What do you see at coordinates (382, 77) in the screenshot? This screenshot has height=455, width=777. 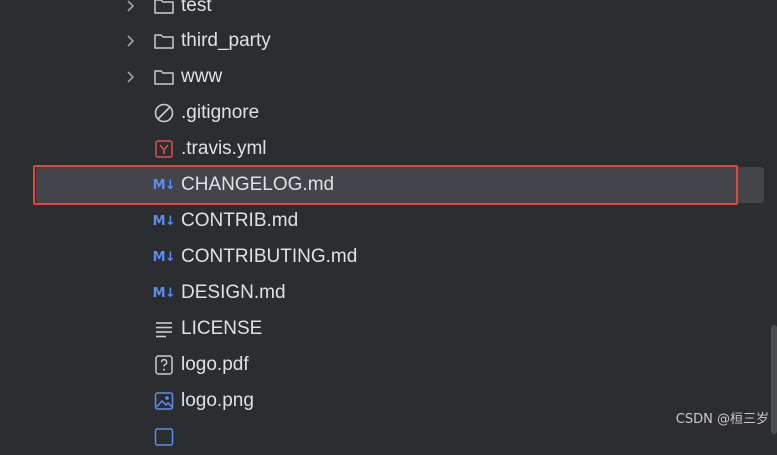 I see `tree-item-www: www` at bounding box center [382, 77].